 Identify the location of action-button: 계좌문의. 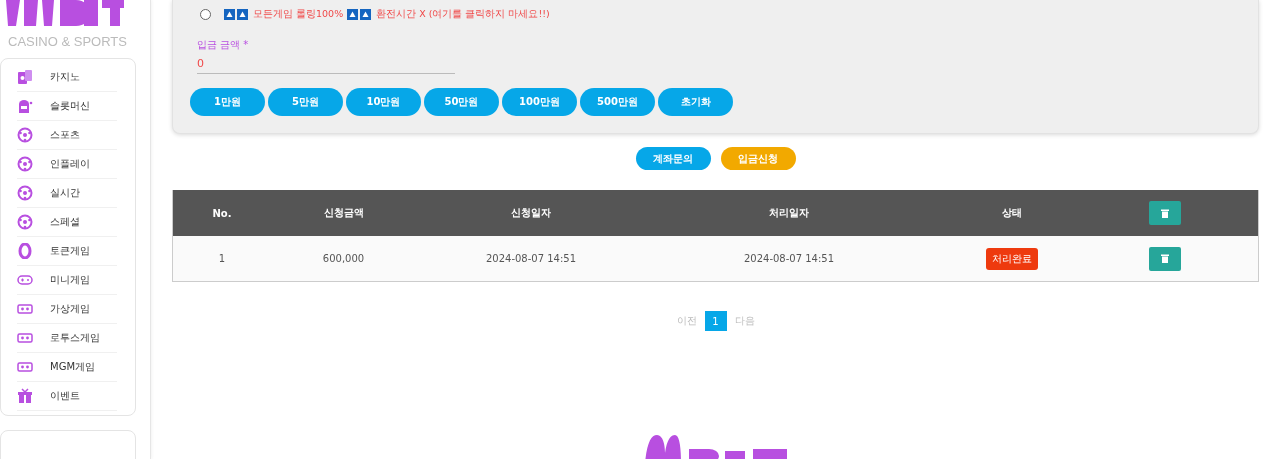
(673, 158).